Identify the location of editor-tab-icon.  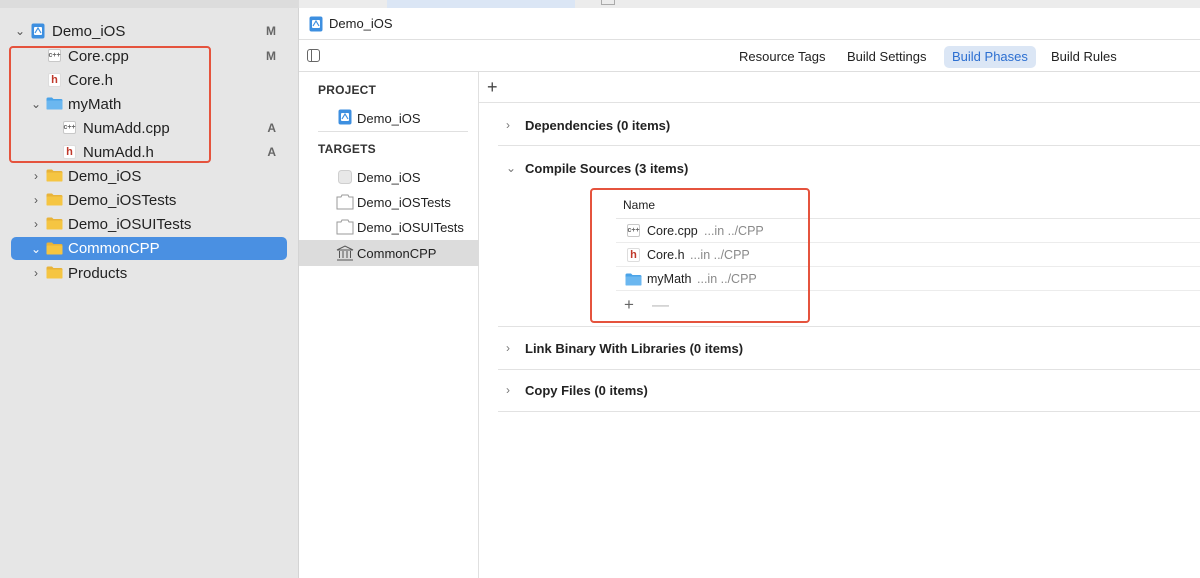
(608, 2).